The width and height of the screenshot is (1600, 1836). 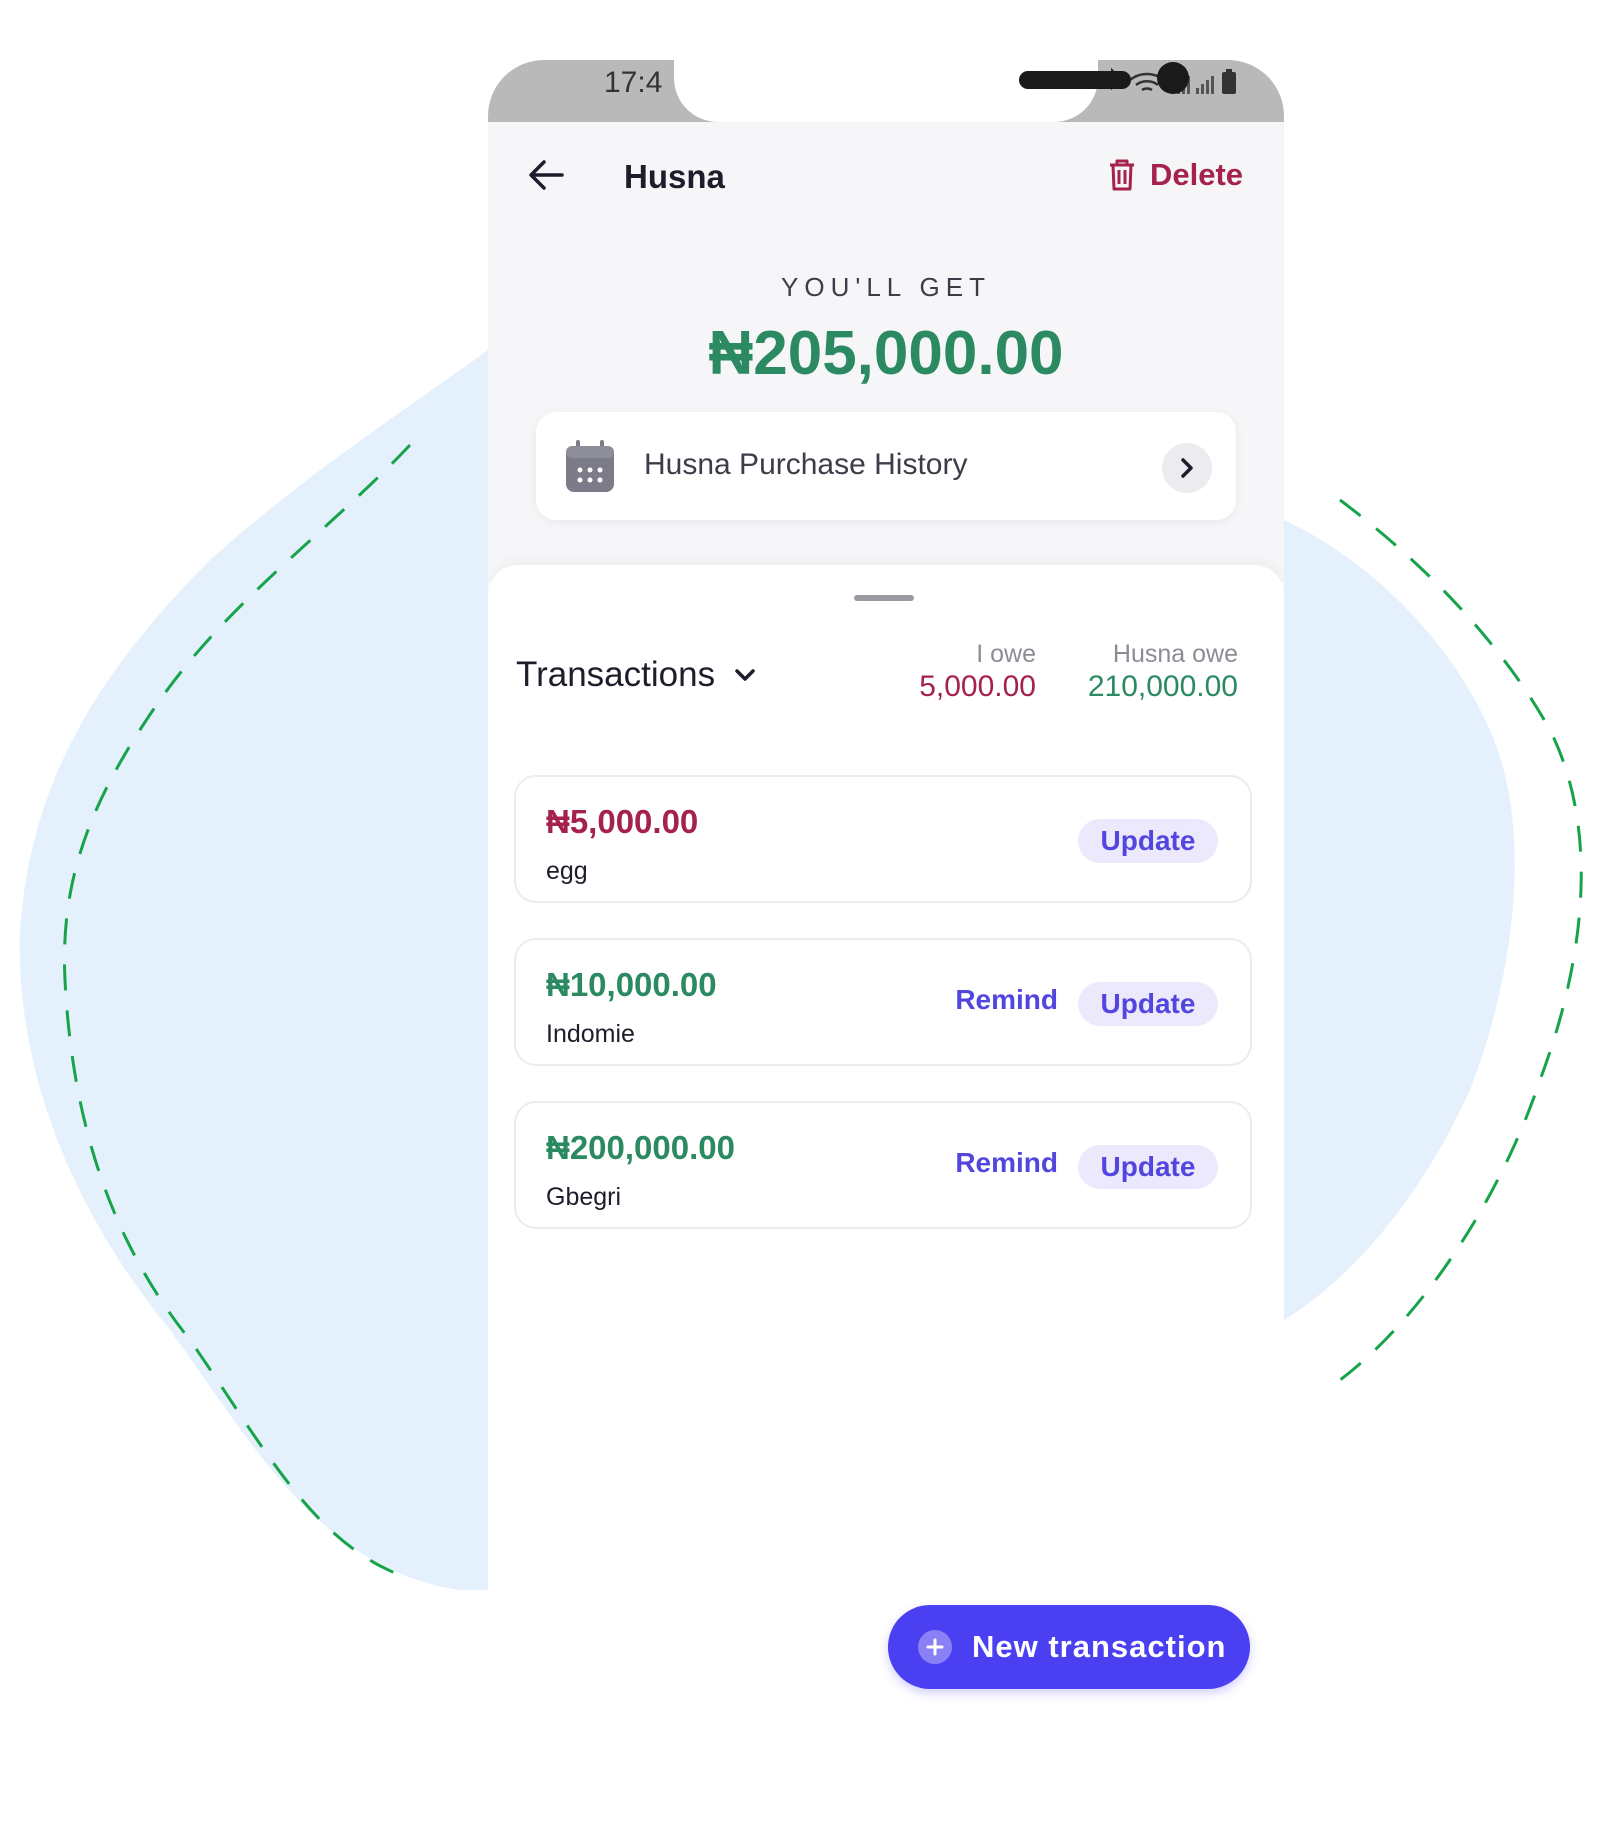 What do you see at coordinates (1075, 80) in the screenshot?
I see `speaker-grille` at bounding box center [1075, 80].